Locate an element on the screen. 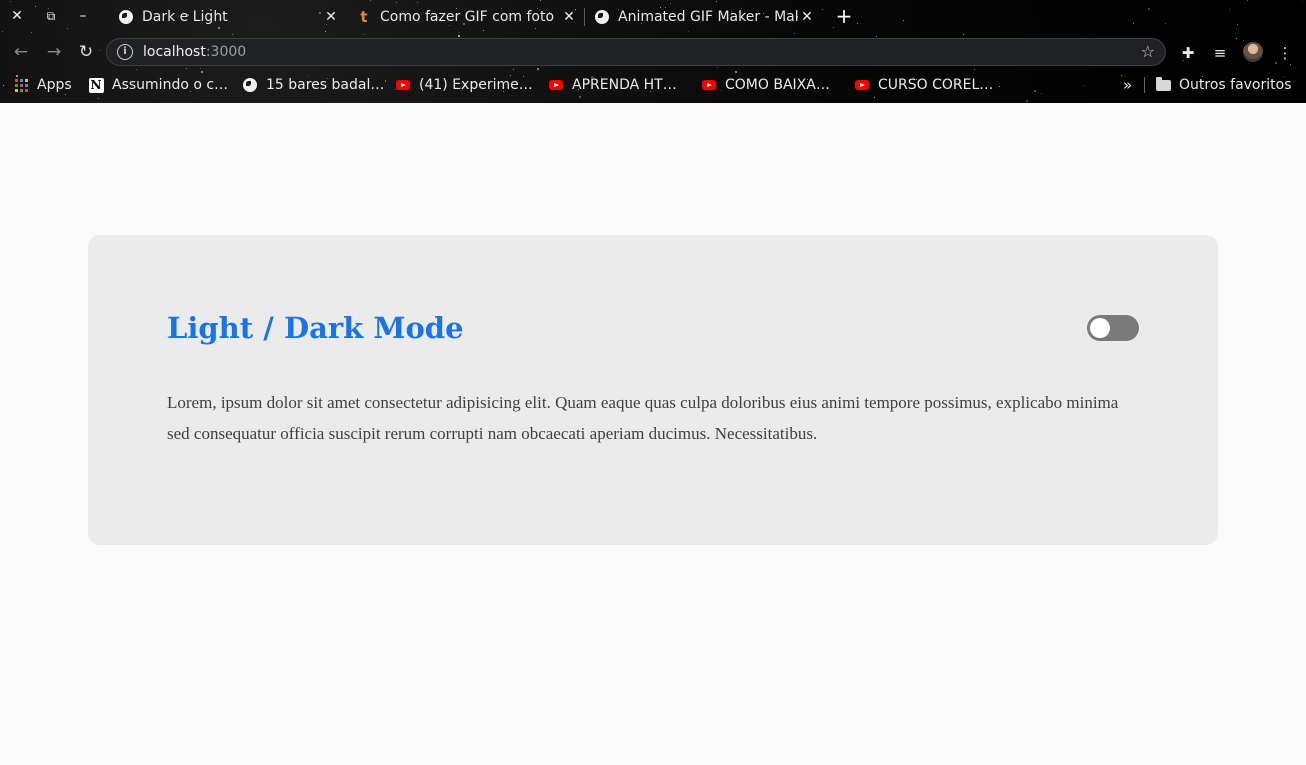  profile-avatar is located at coordinates (1253, 52).